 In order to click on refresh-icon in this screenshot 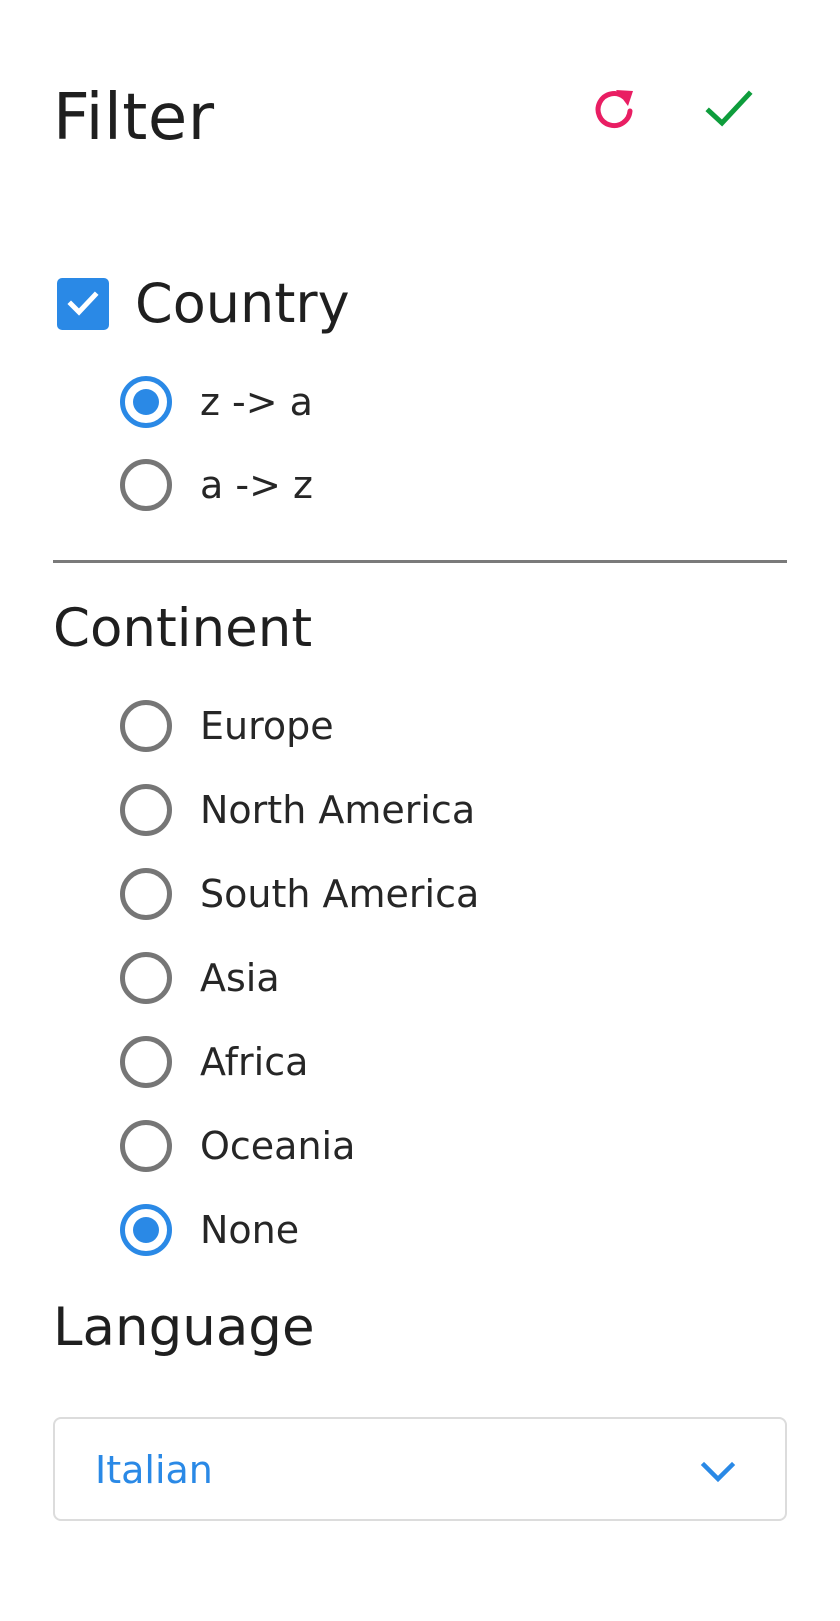, I will do `click(614, 109)`.